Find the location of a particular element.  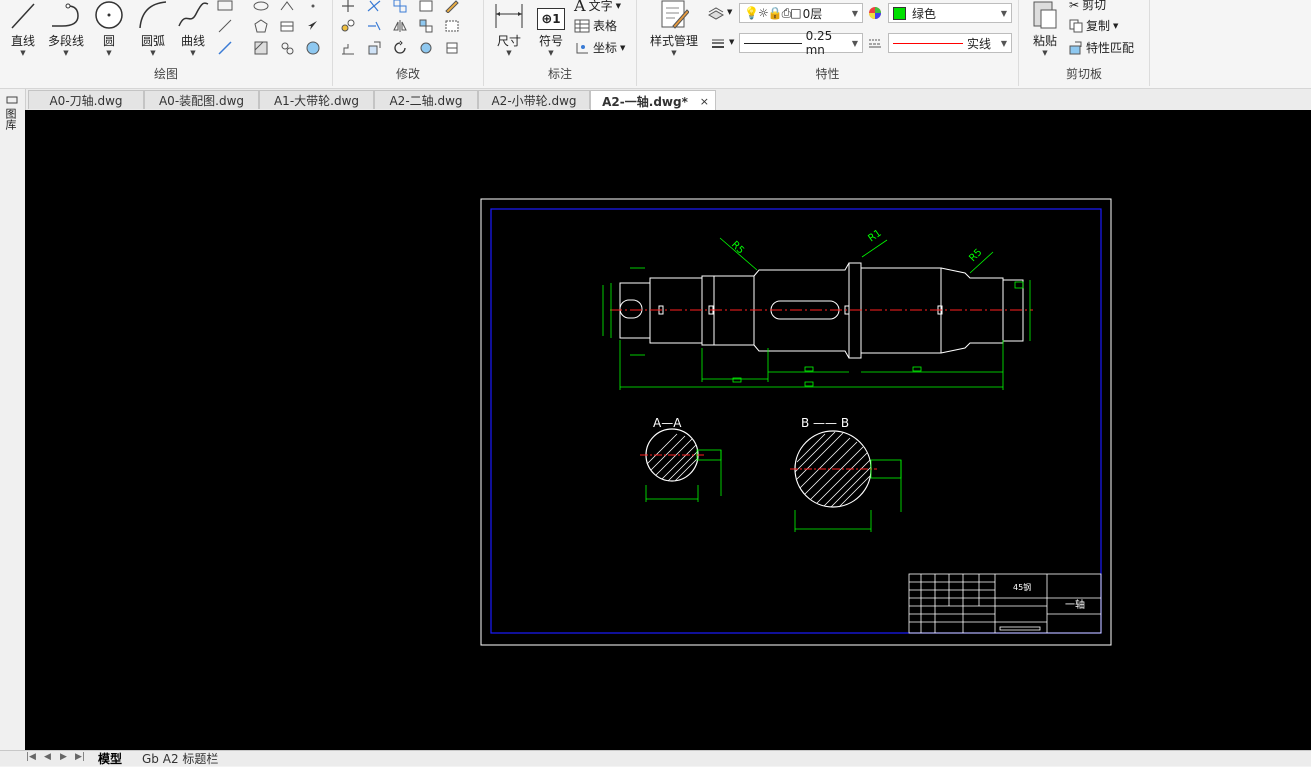

linetype-icon is located at coordinates (875, 43).